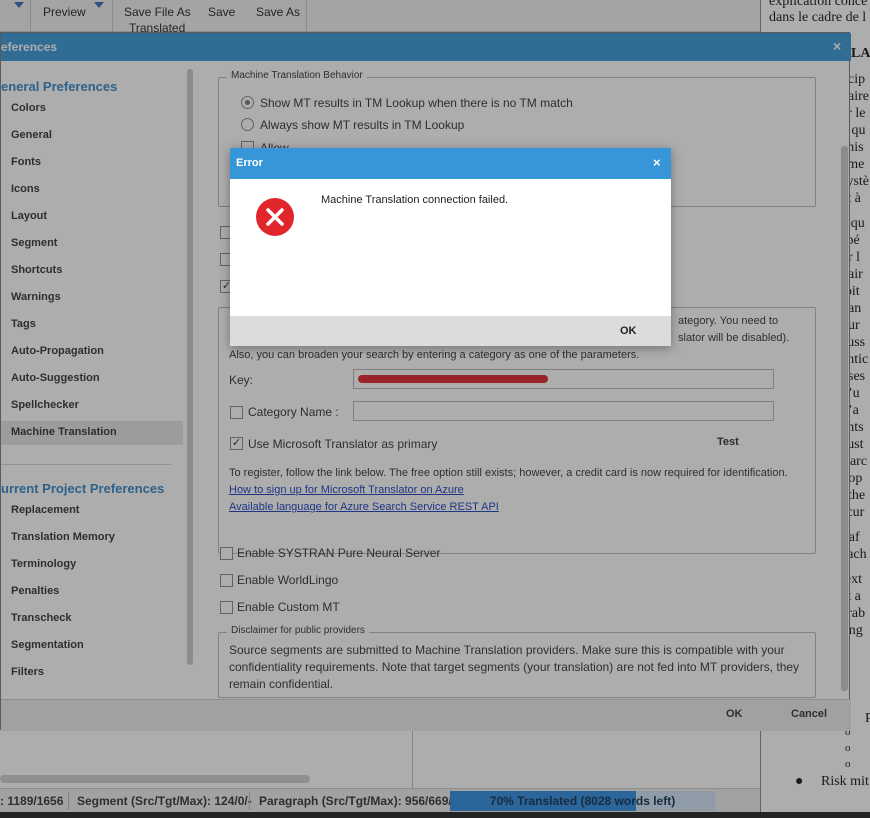 The width and height of the screenshot is (870, 818). I want to click on error-title: Error, so click(249, 163).